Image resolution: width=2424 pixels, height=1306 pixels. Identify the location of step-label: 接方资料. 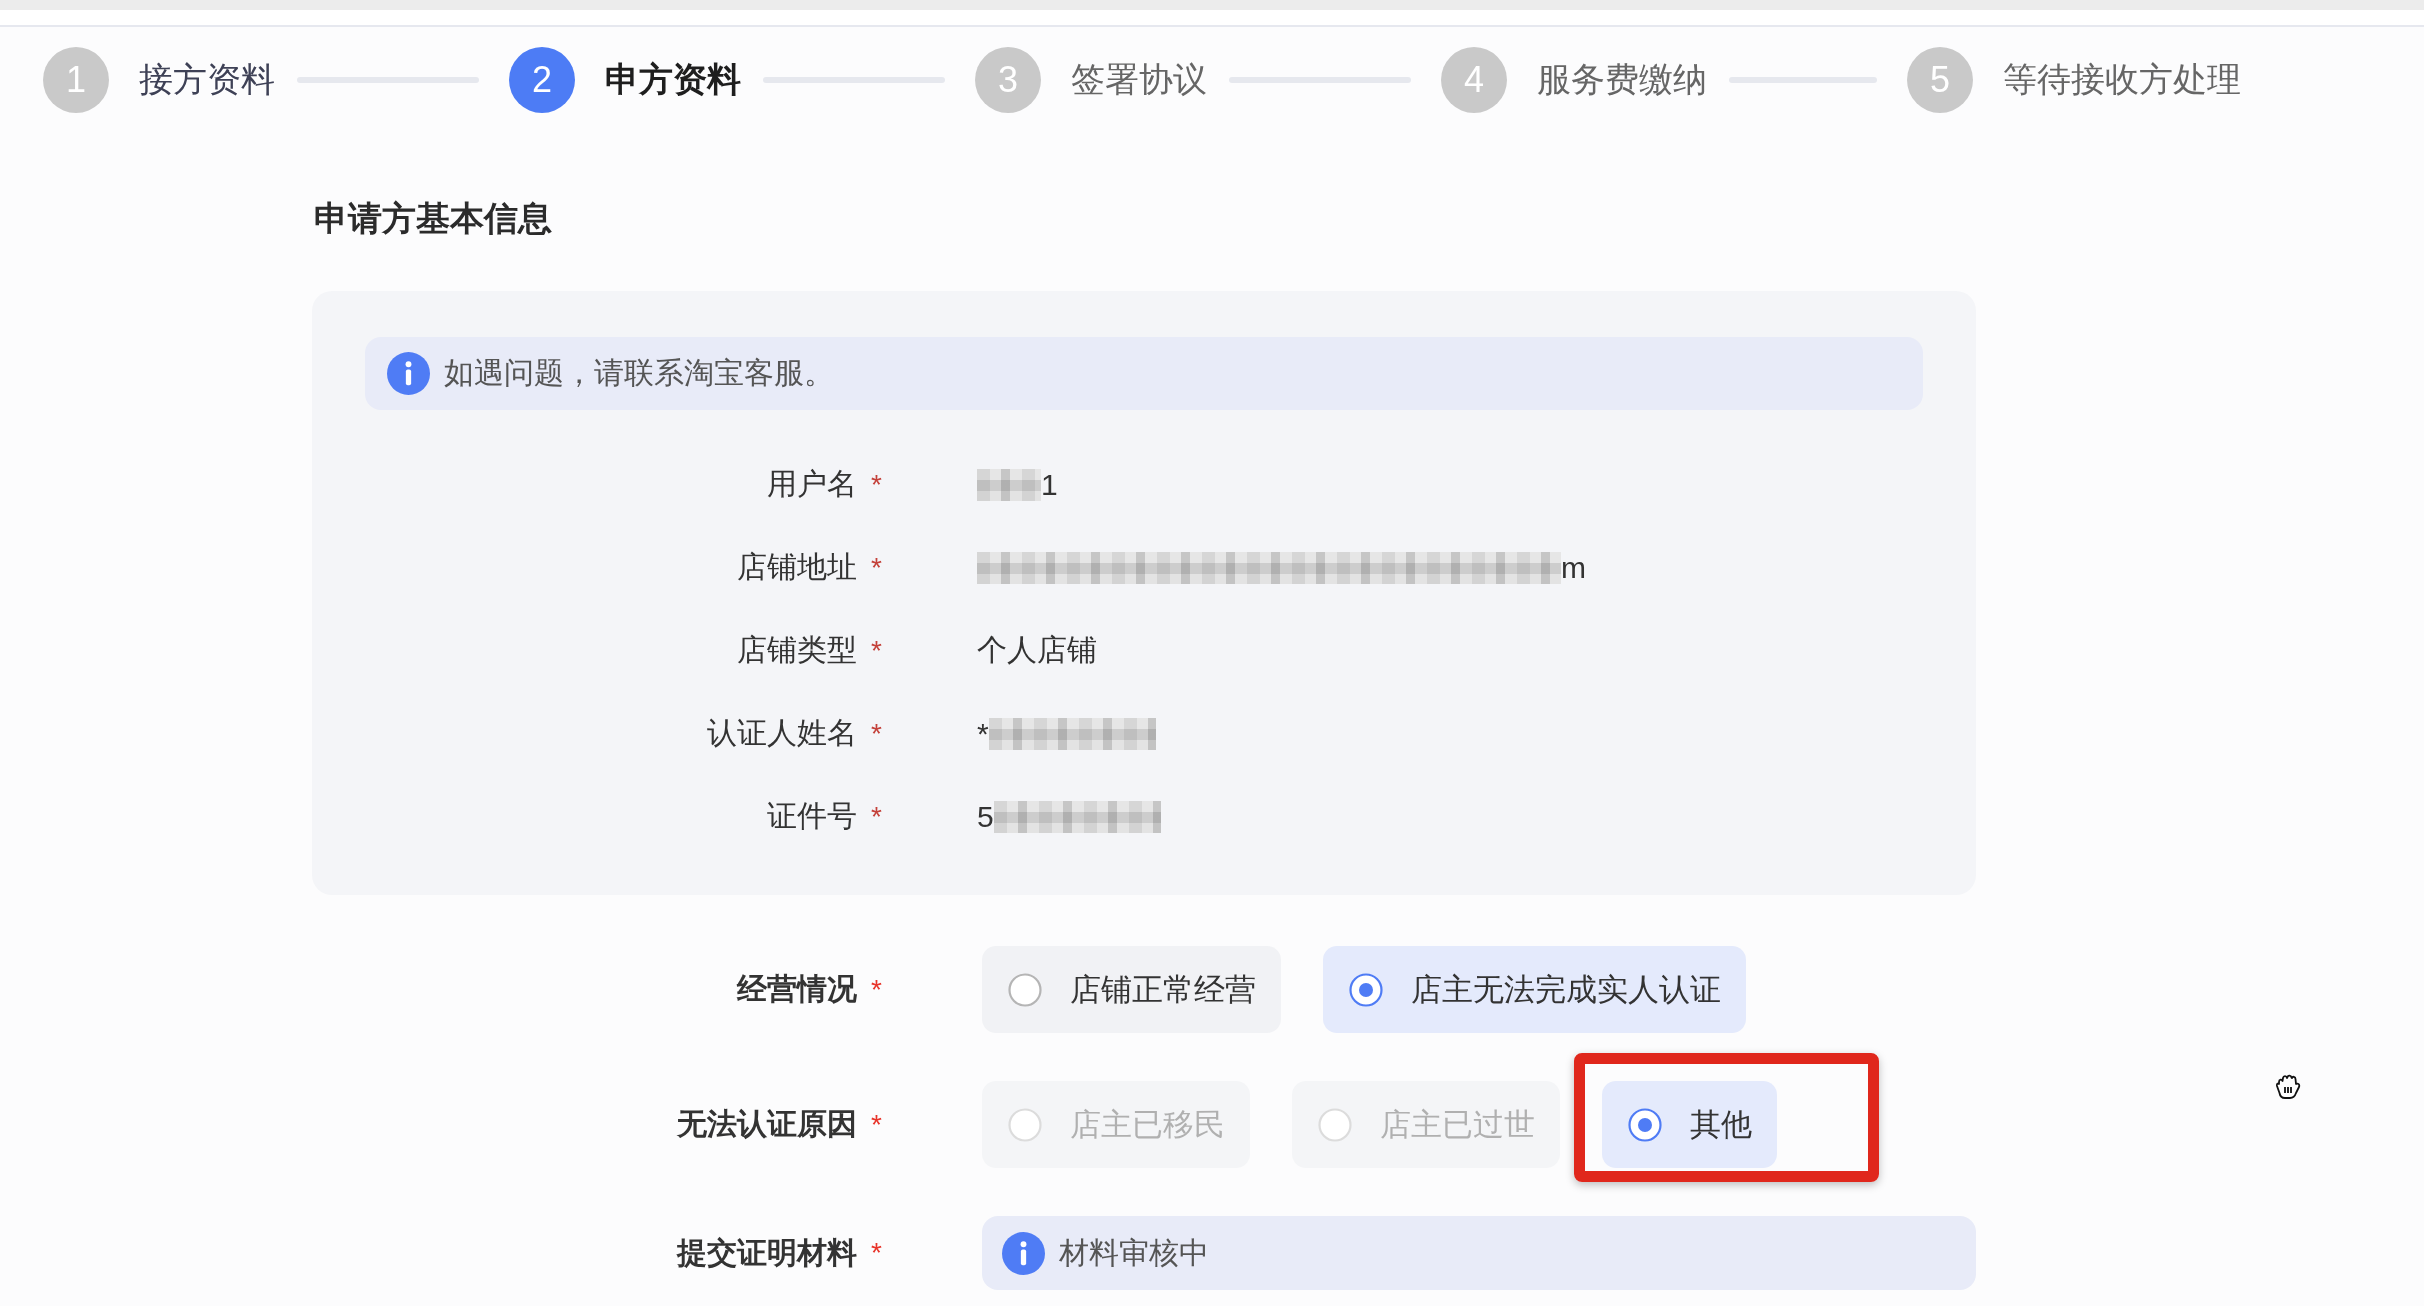
(207, 79).